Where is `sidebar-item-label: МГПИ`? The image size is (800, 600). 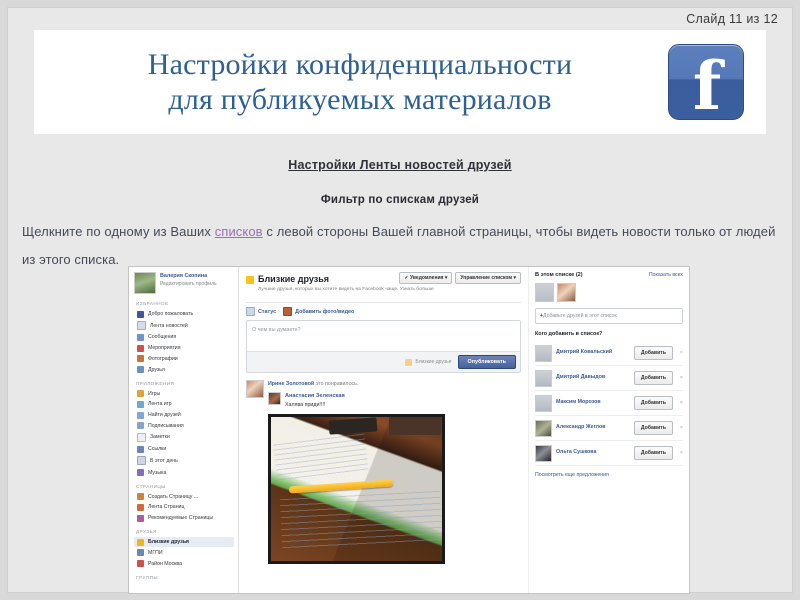 sidebar-item-label: МГПИ is located at coordinates (155, 552).